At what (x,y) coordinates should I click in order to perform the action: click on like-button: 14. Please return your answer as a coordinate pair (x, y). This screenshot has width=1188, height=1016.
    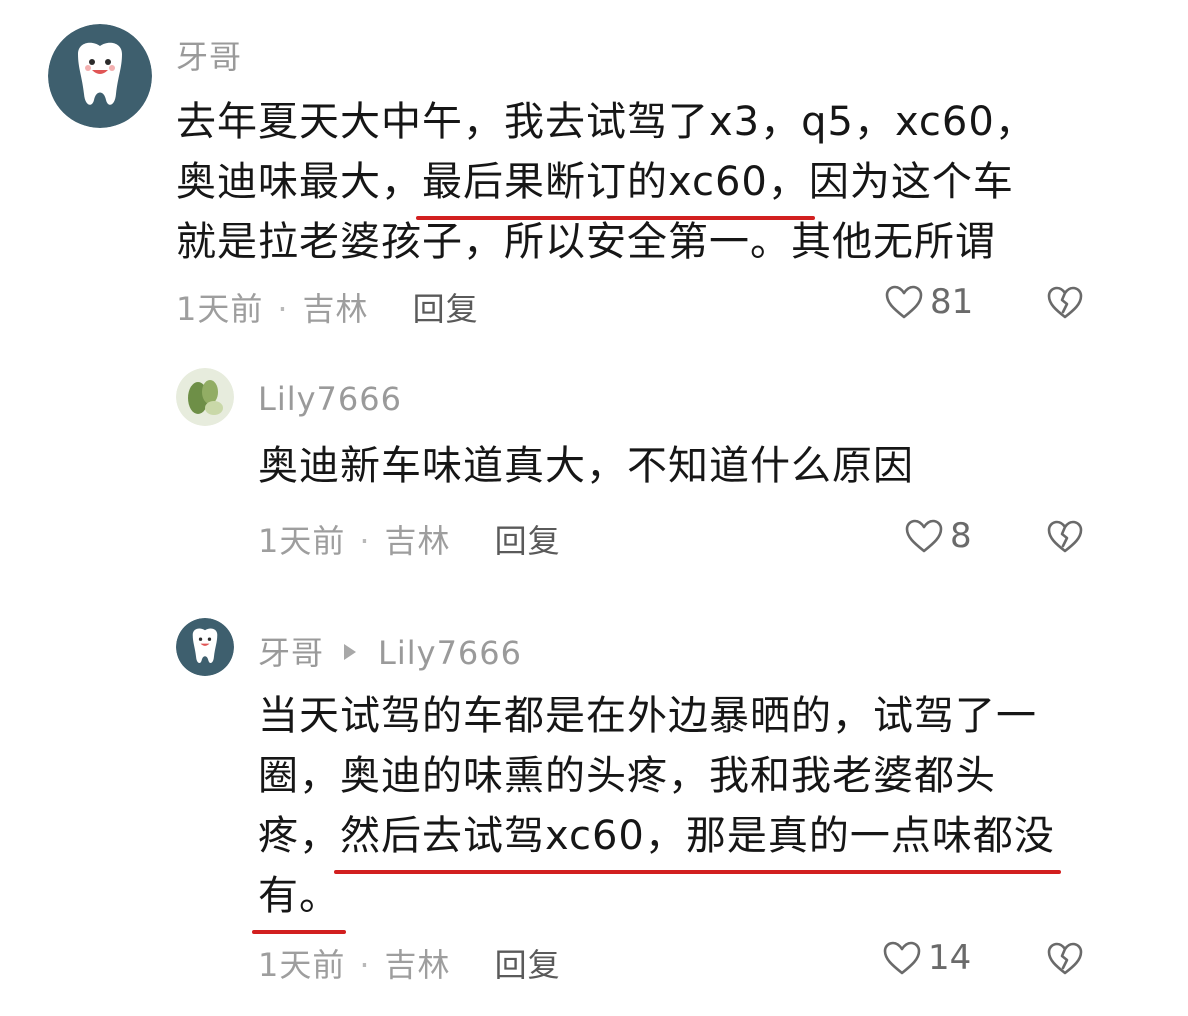
    Looking at the image, I should click on (926, 958).